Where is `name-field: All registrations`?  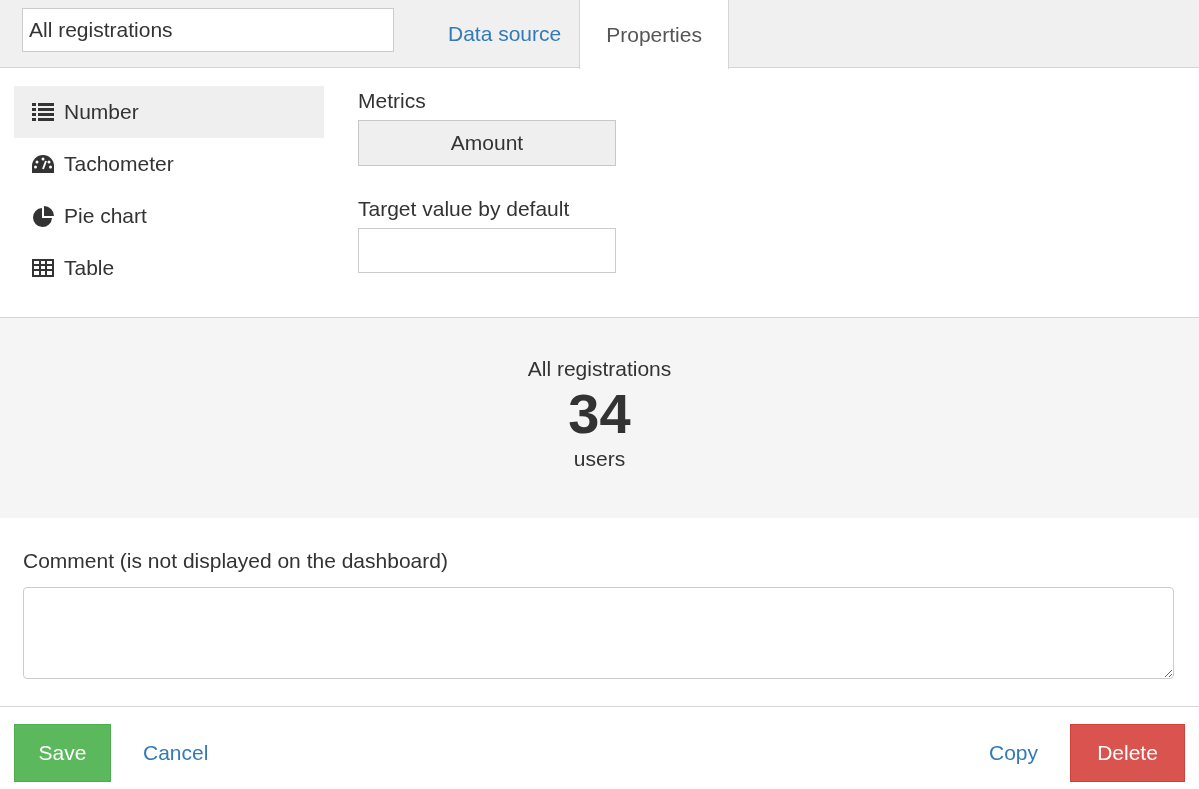
name-field: All registrations is located at coordinates (208, 30).